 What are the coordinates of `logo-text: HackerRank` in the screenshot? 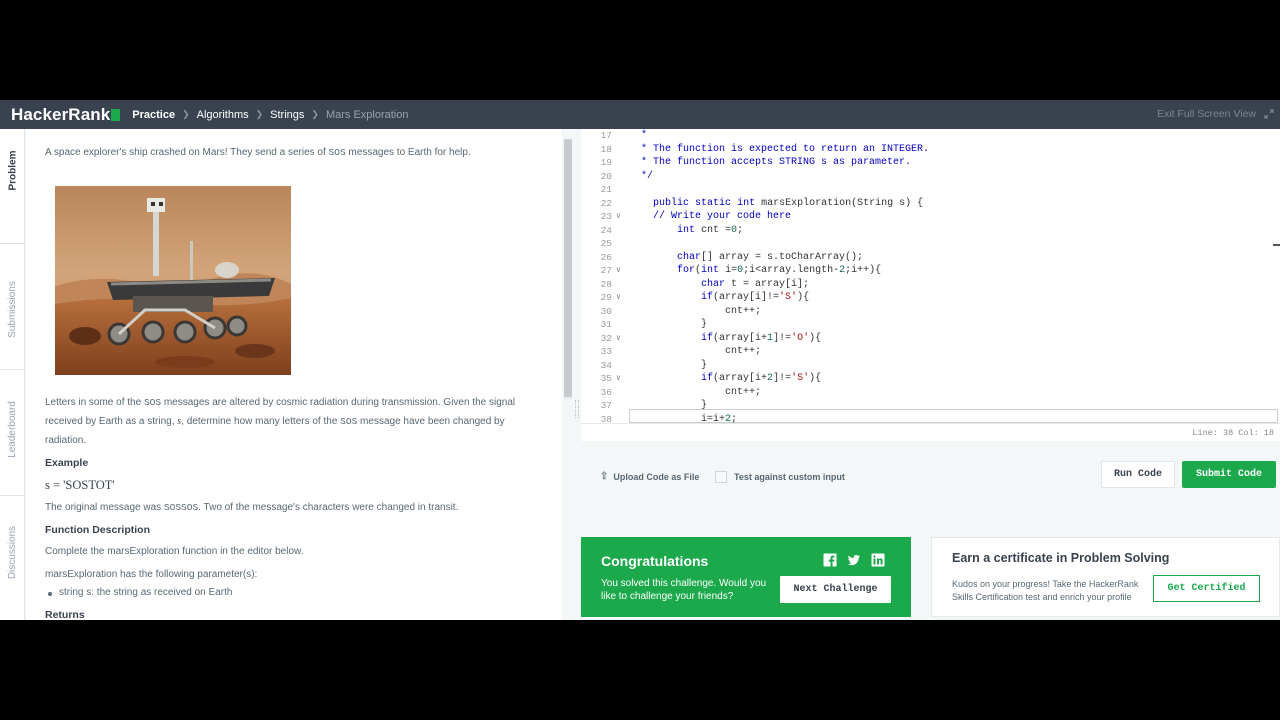 It's located at (61, 114).